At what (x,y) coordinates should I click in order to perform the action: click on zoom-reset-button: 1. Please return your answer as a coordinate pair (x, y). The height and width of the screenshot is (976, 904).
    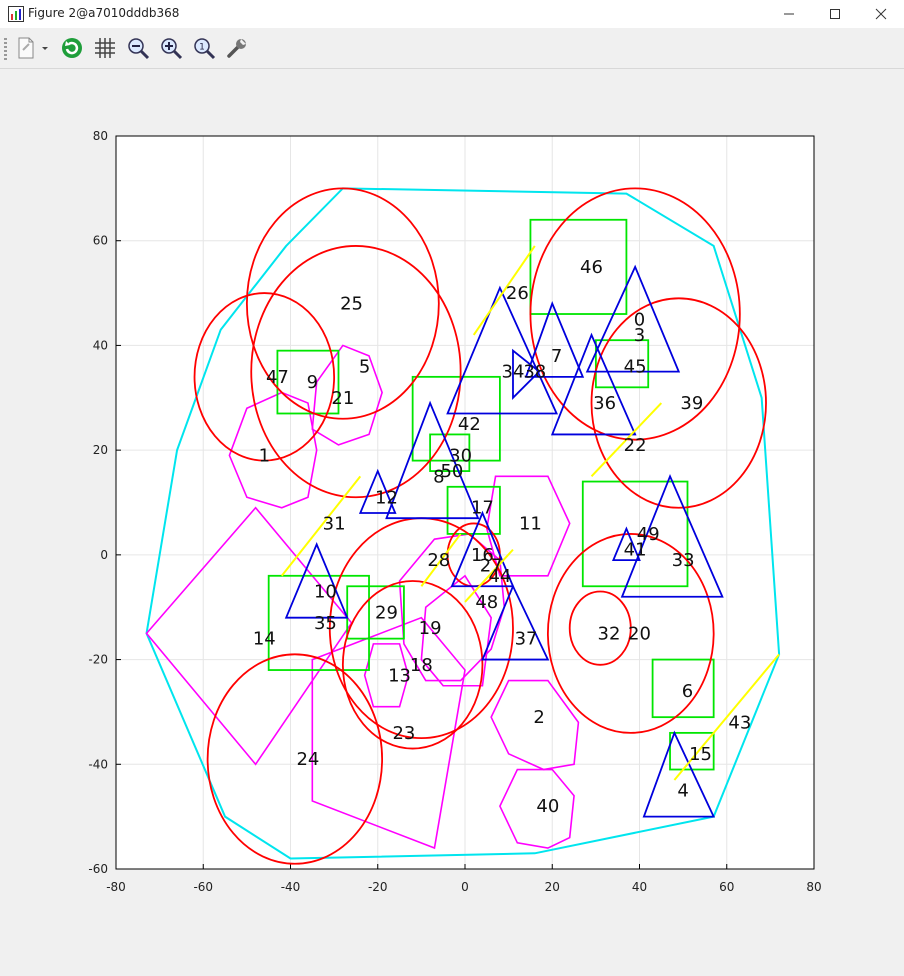
    Looking at the image, I should click on (204, 48).